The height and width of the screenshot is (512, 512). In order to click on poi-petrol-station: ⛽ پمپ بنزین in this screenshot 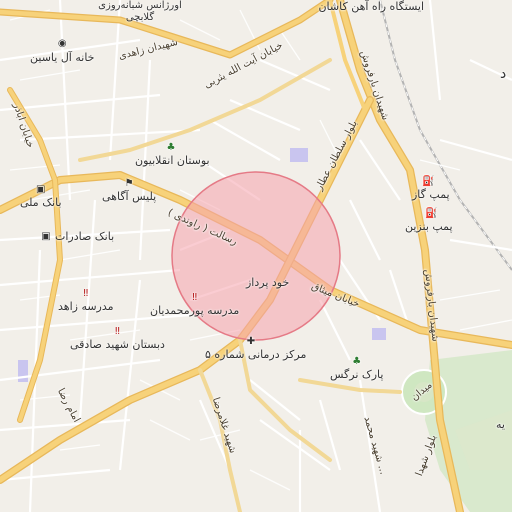, I will do `click(429, 220)`.